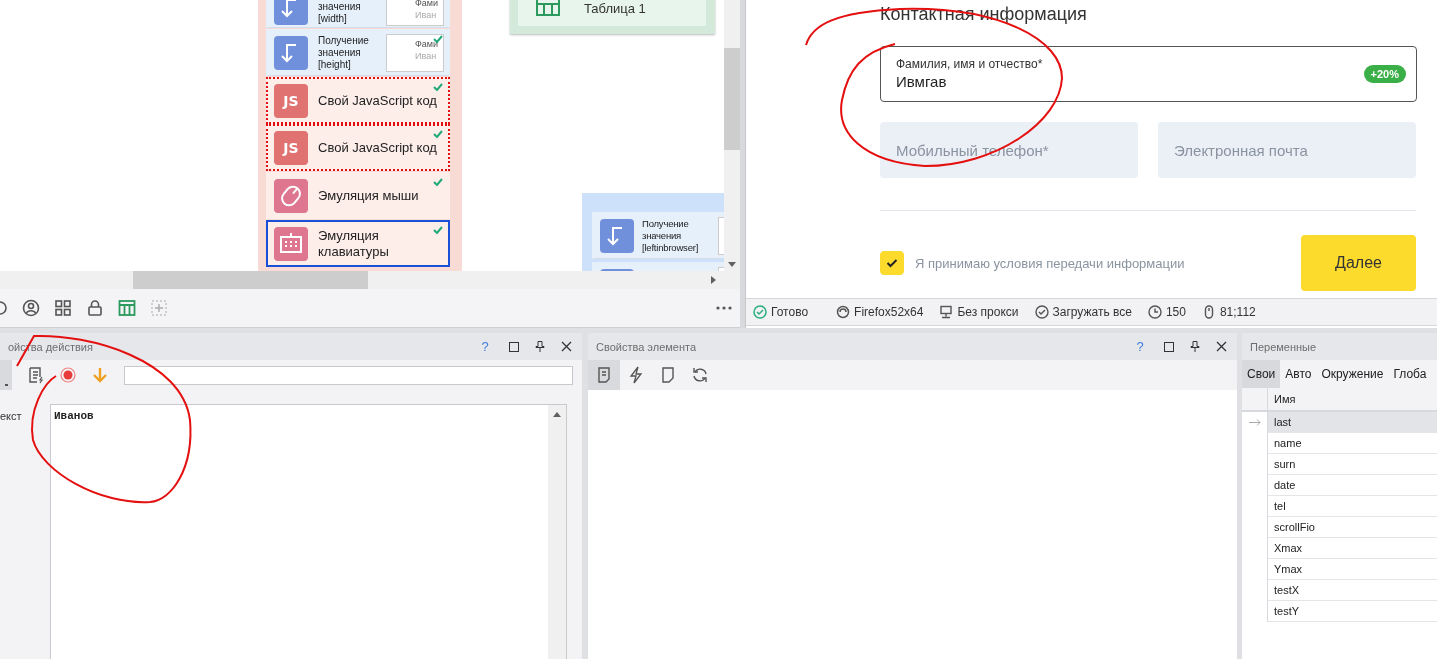 This screenshot has height=659, width=1437. I want to click on horizontal-scrollbar, so click(370, 280).